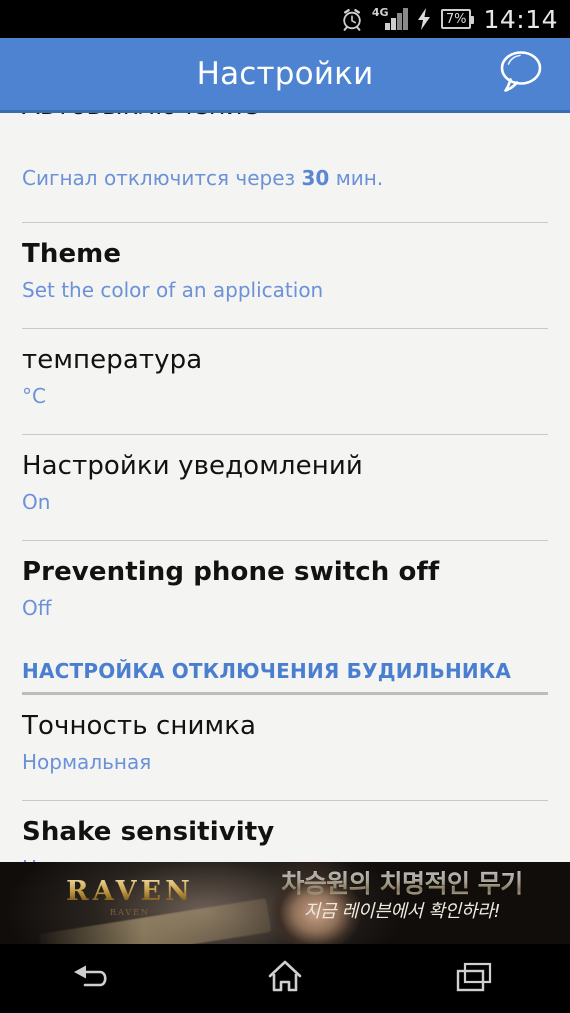 The width and height of the screenshot is (570, 1013). I want to click on recent-apps-button, so click(475, 978).